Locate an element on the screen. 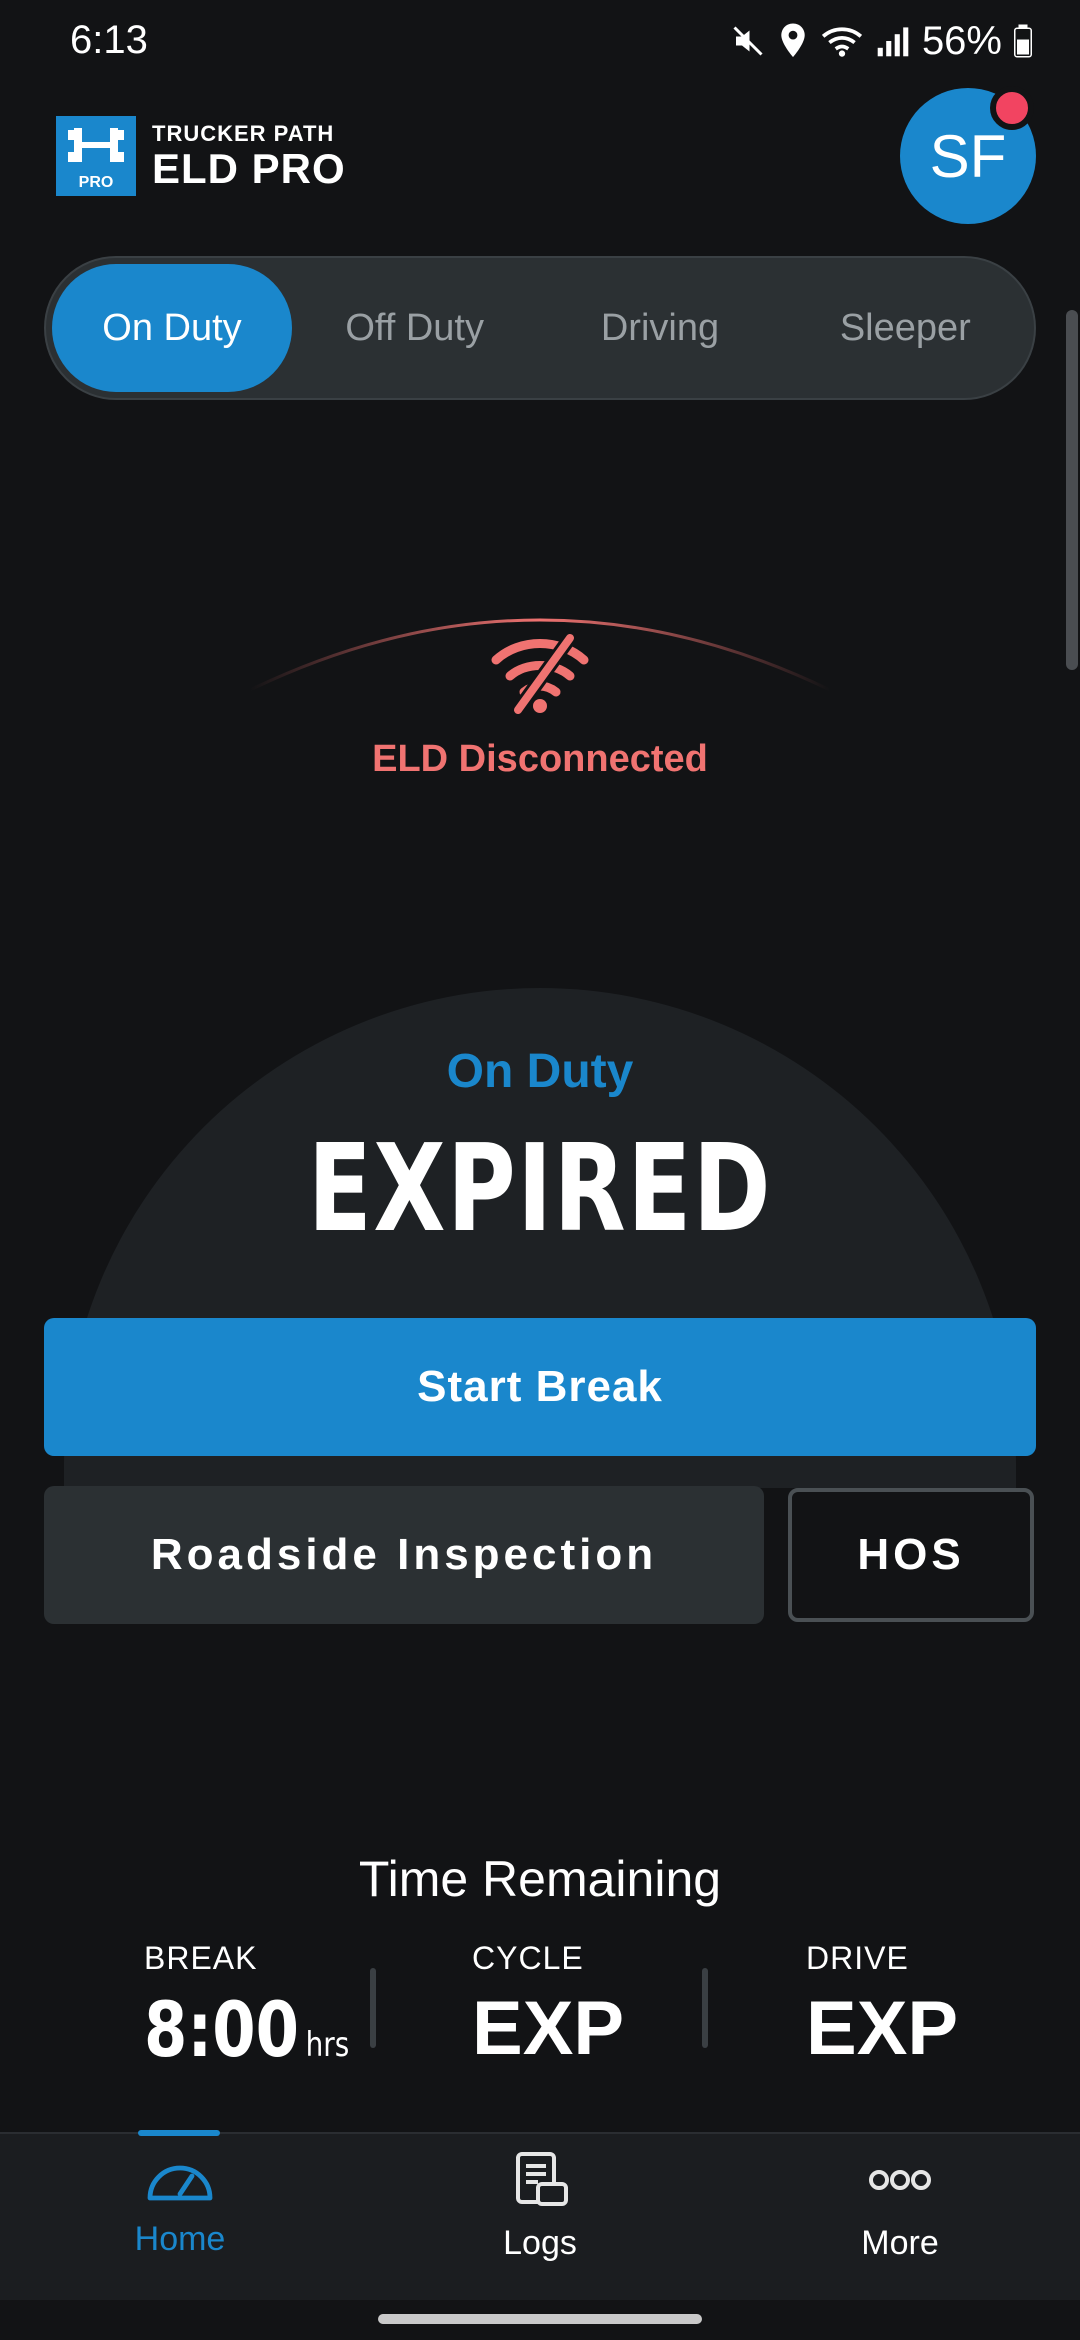 The height and width of the screenshot is (2340, 1080). eld-connection-status: ELD Disconnected is located at coordinates (540, 759).